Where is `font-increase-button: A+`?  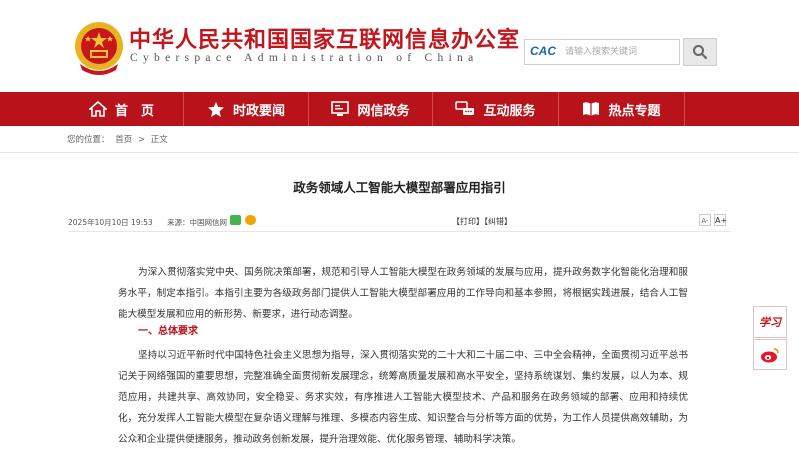
font-increase-button: A+ is located at coordinates (720, 220).